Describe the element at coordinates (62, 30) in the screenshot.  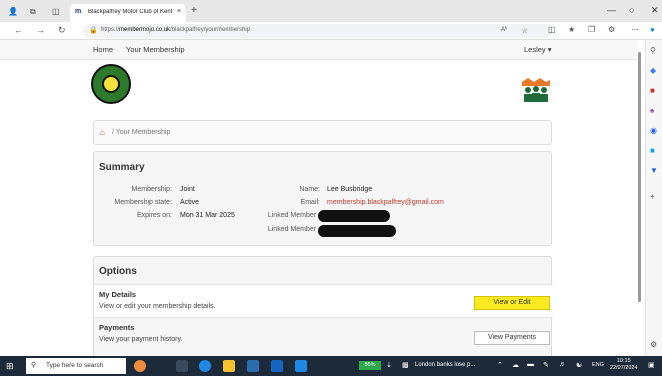
I see `refresh-icon: ↻` at that location.